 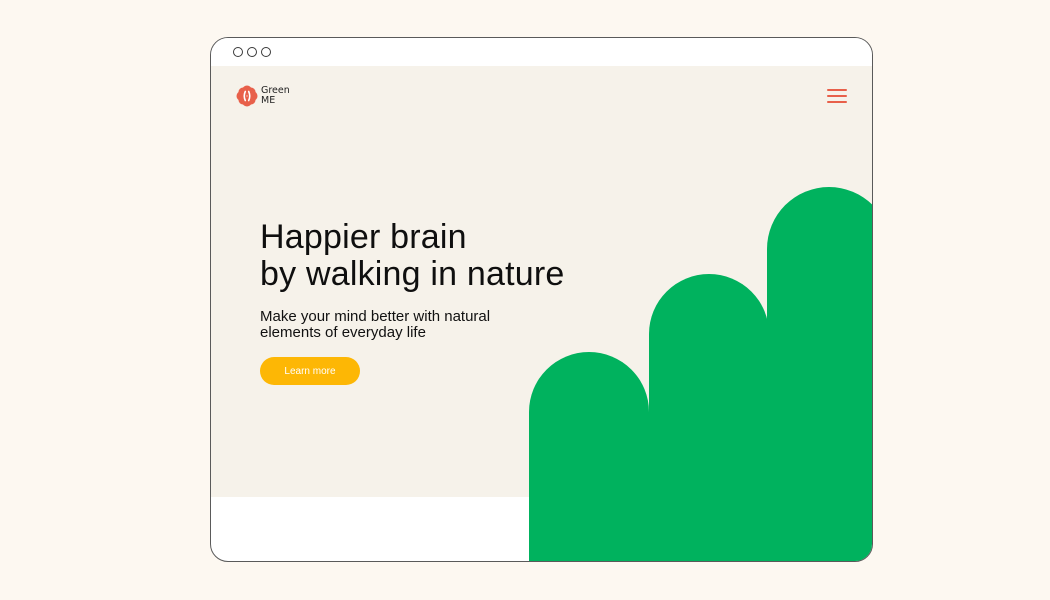 I want to click on headline-line2: by walking in nature, so click(x=412, y=274).